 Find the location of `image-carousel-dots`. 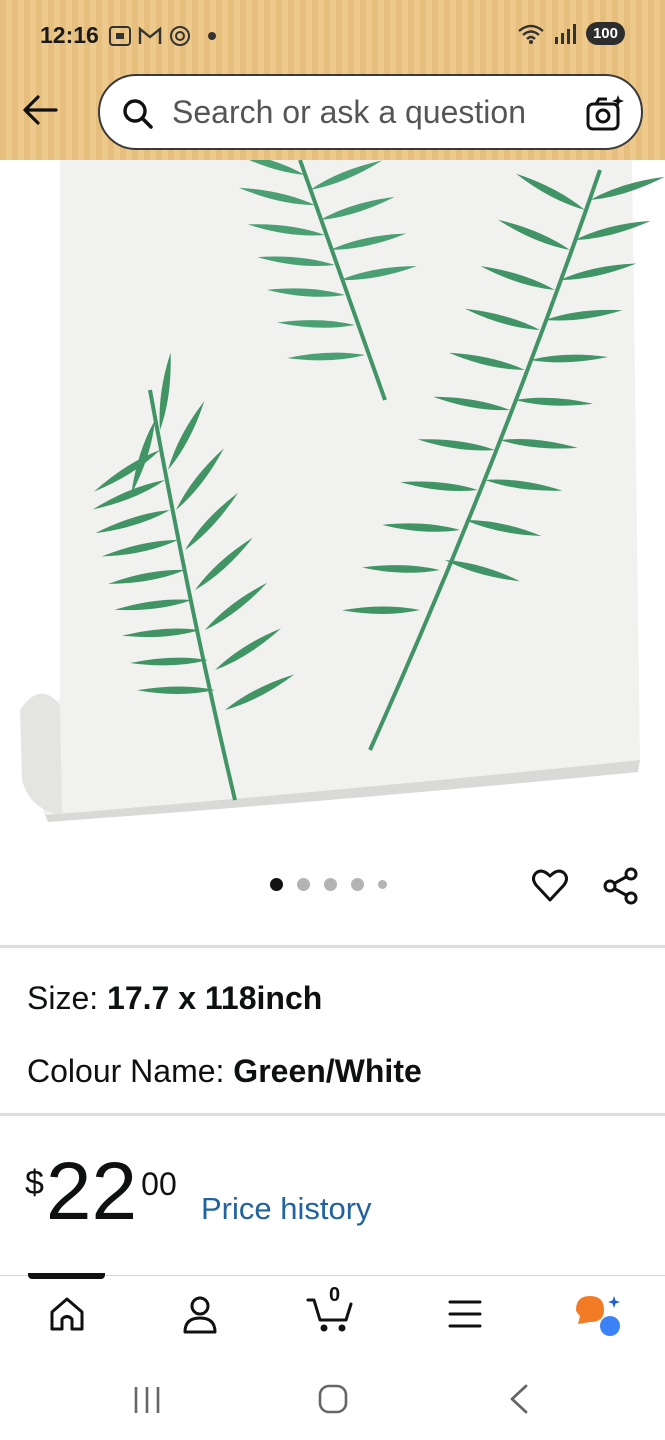

image-carousel-dots is located at coordinates (328, 884).